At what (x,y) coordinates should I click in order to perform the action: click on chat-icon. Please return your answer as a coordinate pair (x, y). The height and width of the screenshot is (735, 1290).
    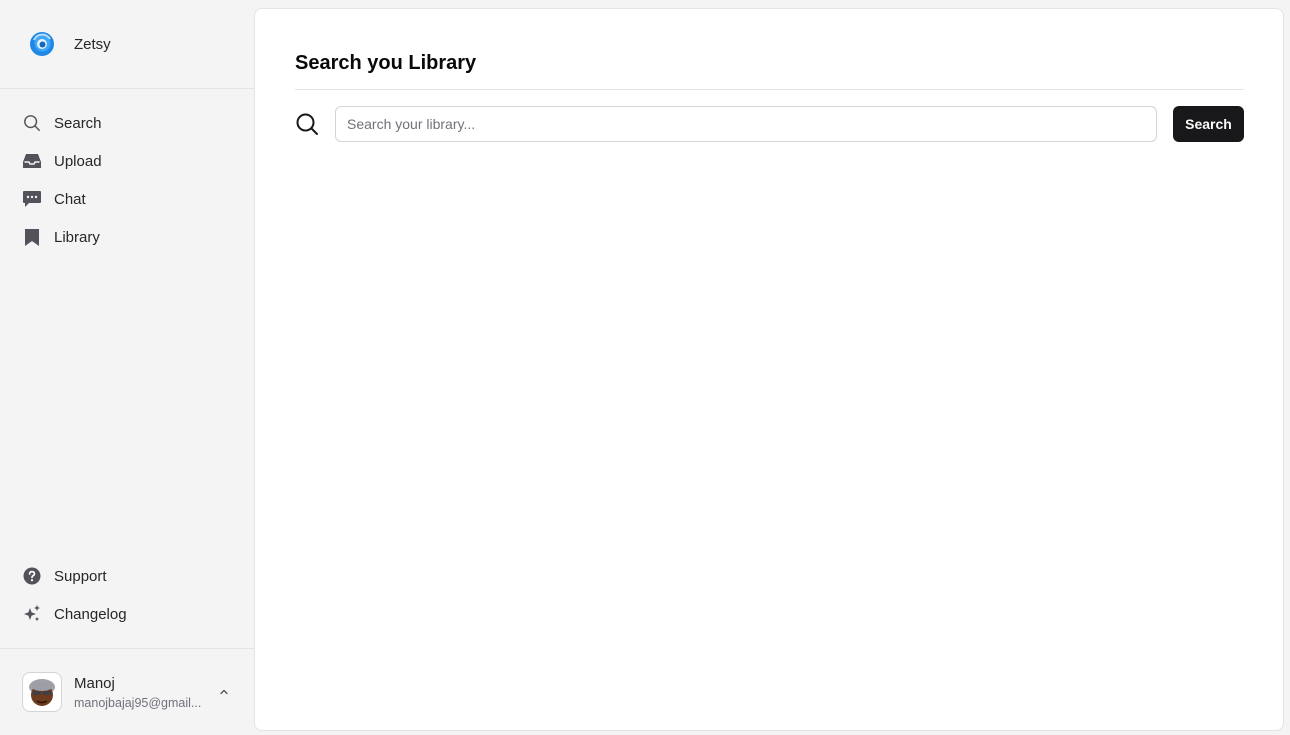
    Looking at the image, I should click on (32, 199).